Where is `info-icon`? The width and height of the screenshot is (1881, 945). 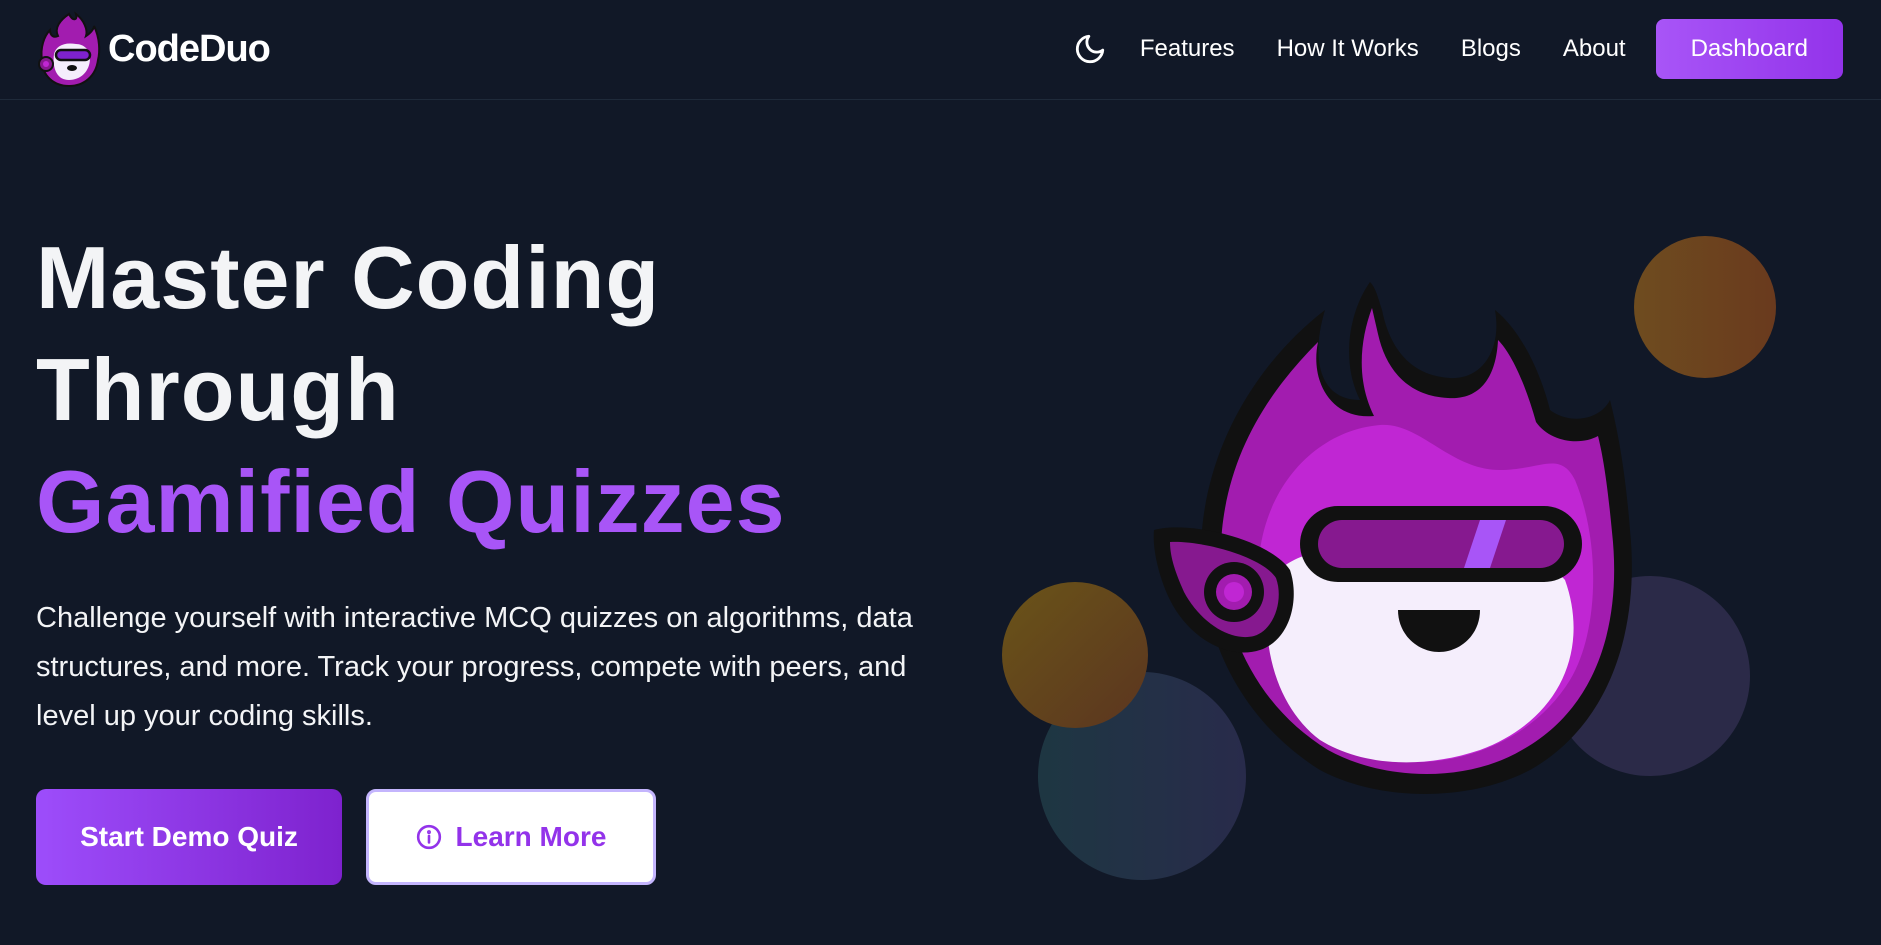
info-icon is located at coordinates (429, 837).